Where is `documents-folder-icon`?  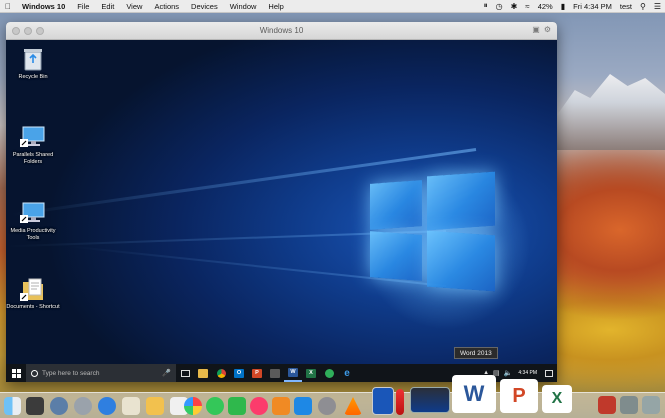
documents-folder-icon is located at coordinates (33, 289).